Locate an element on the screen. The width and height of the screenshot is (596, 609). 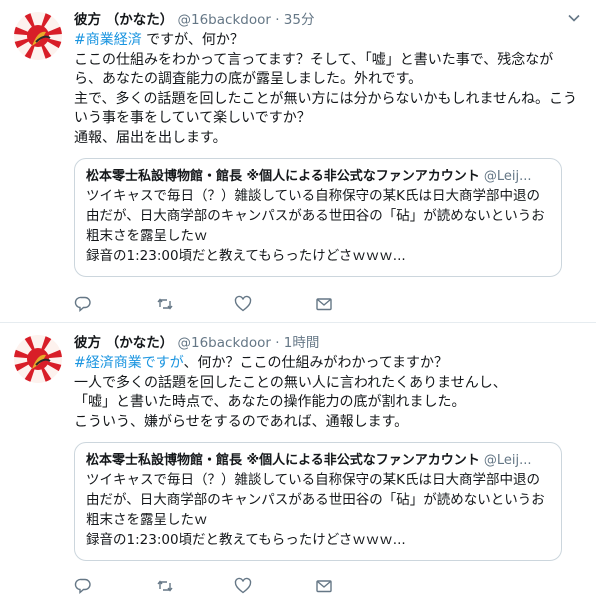
tweet-text-line: ここの仕組みをわかって言ってます？そして、「嘘」と書いた事で、残念なが is located at coordinates (314, 59).